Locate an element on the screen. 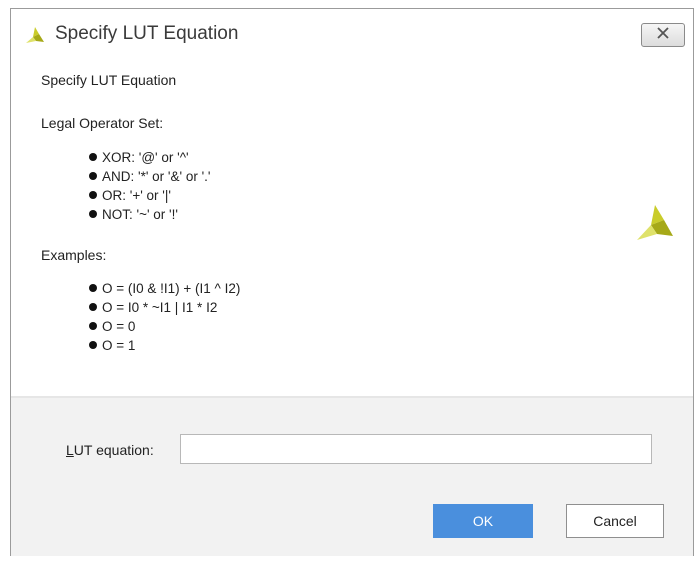  examples-label: Examples: is located at coordinates (74, 255).